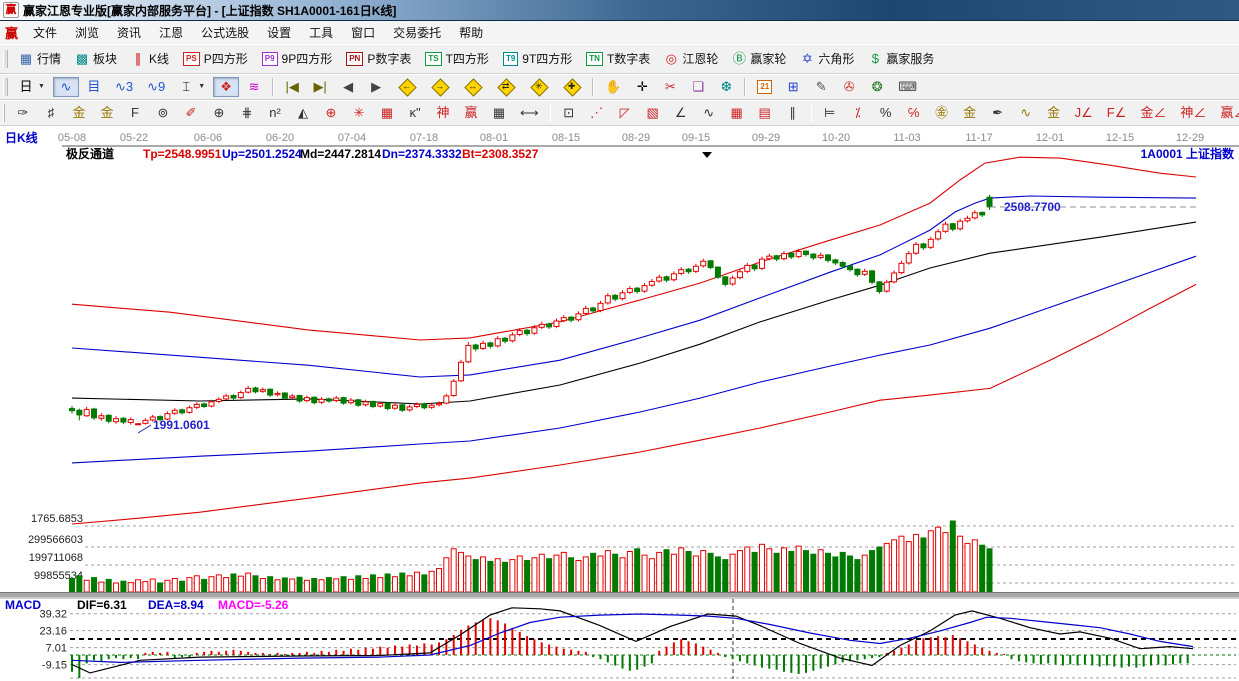  I want to click on draw-tool-7: ⊕, so click(219, 113).